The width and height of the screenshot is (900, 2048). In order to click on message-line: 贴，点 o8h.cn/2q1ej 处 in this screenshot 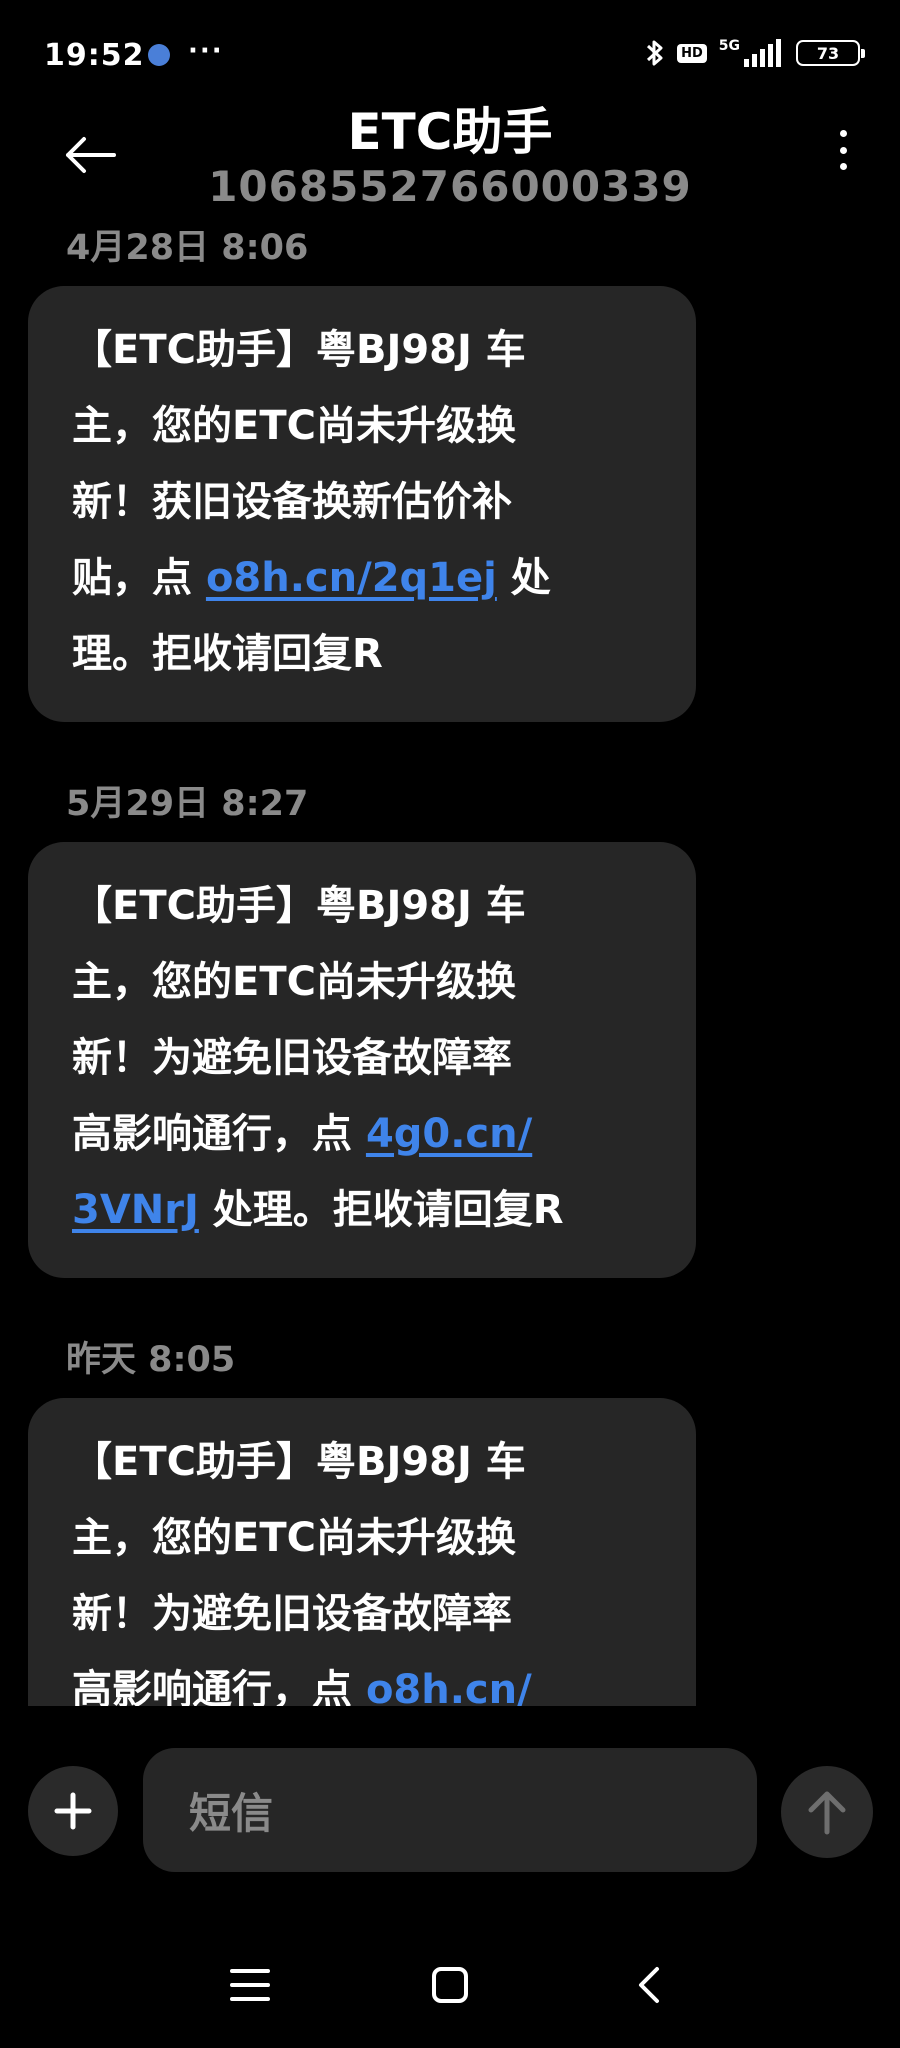, I will do `click(311, 578)`.